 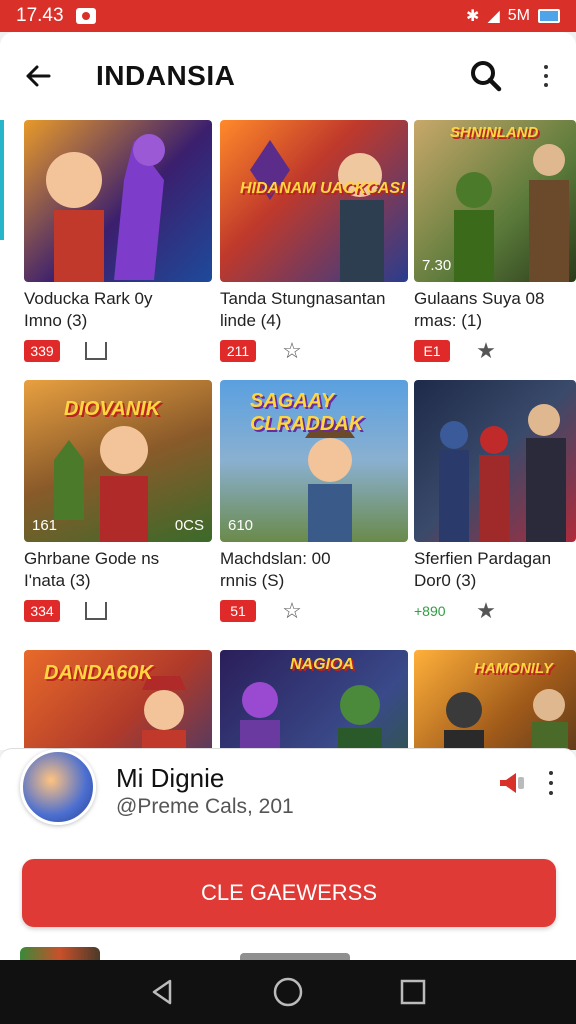 What do you see at coordinates (546, 76) in the screenshot?
I see `overflow-menu-icon` at bounding box center [546, 76].